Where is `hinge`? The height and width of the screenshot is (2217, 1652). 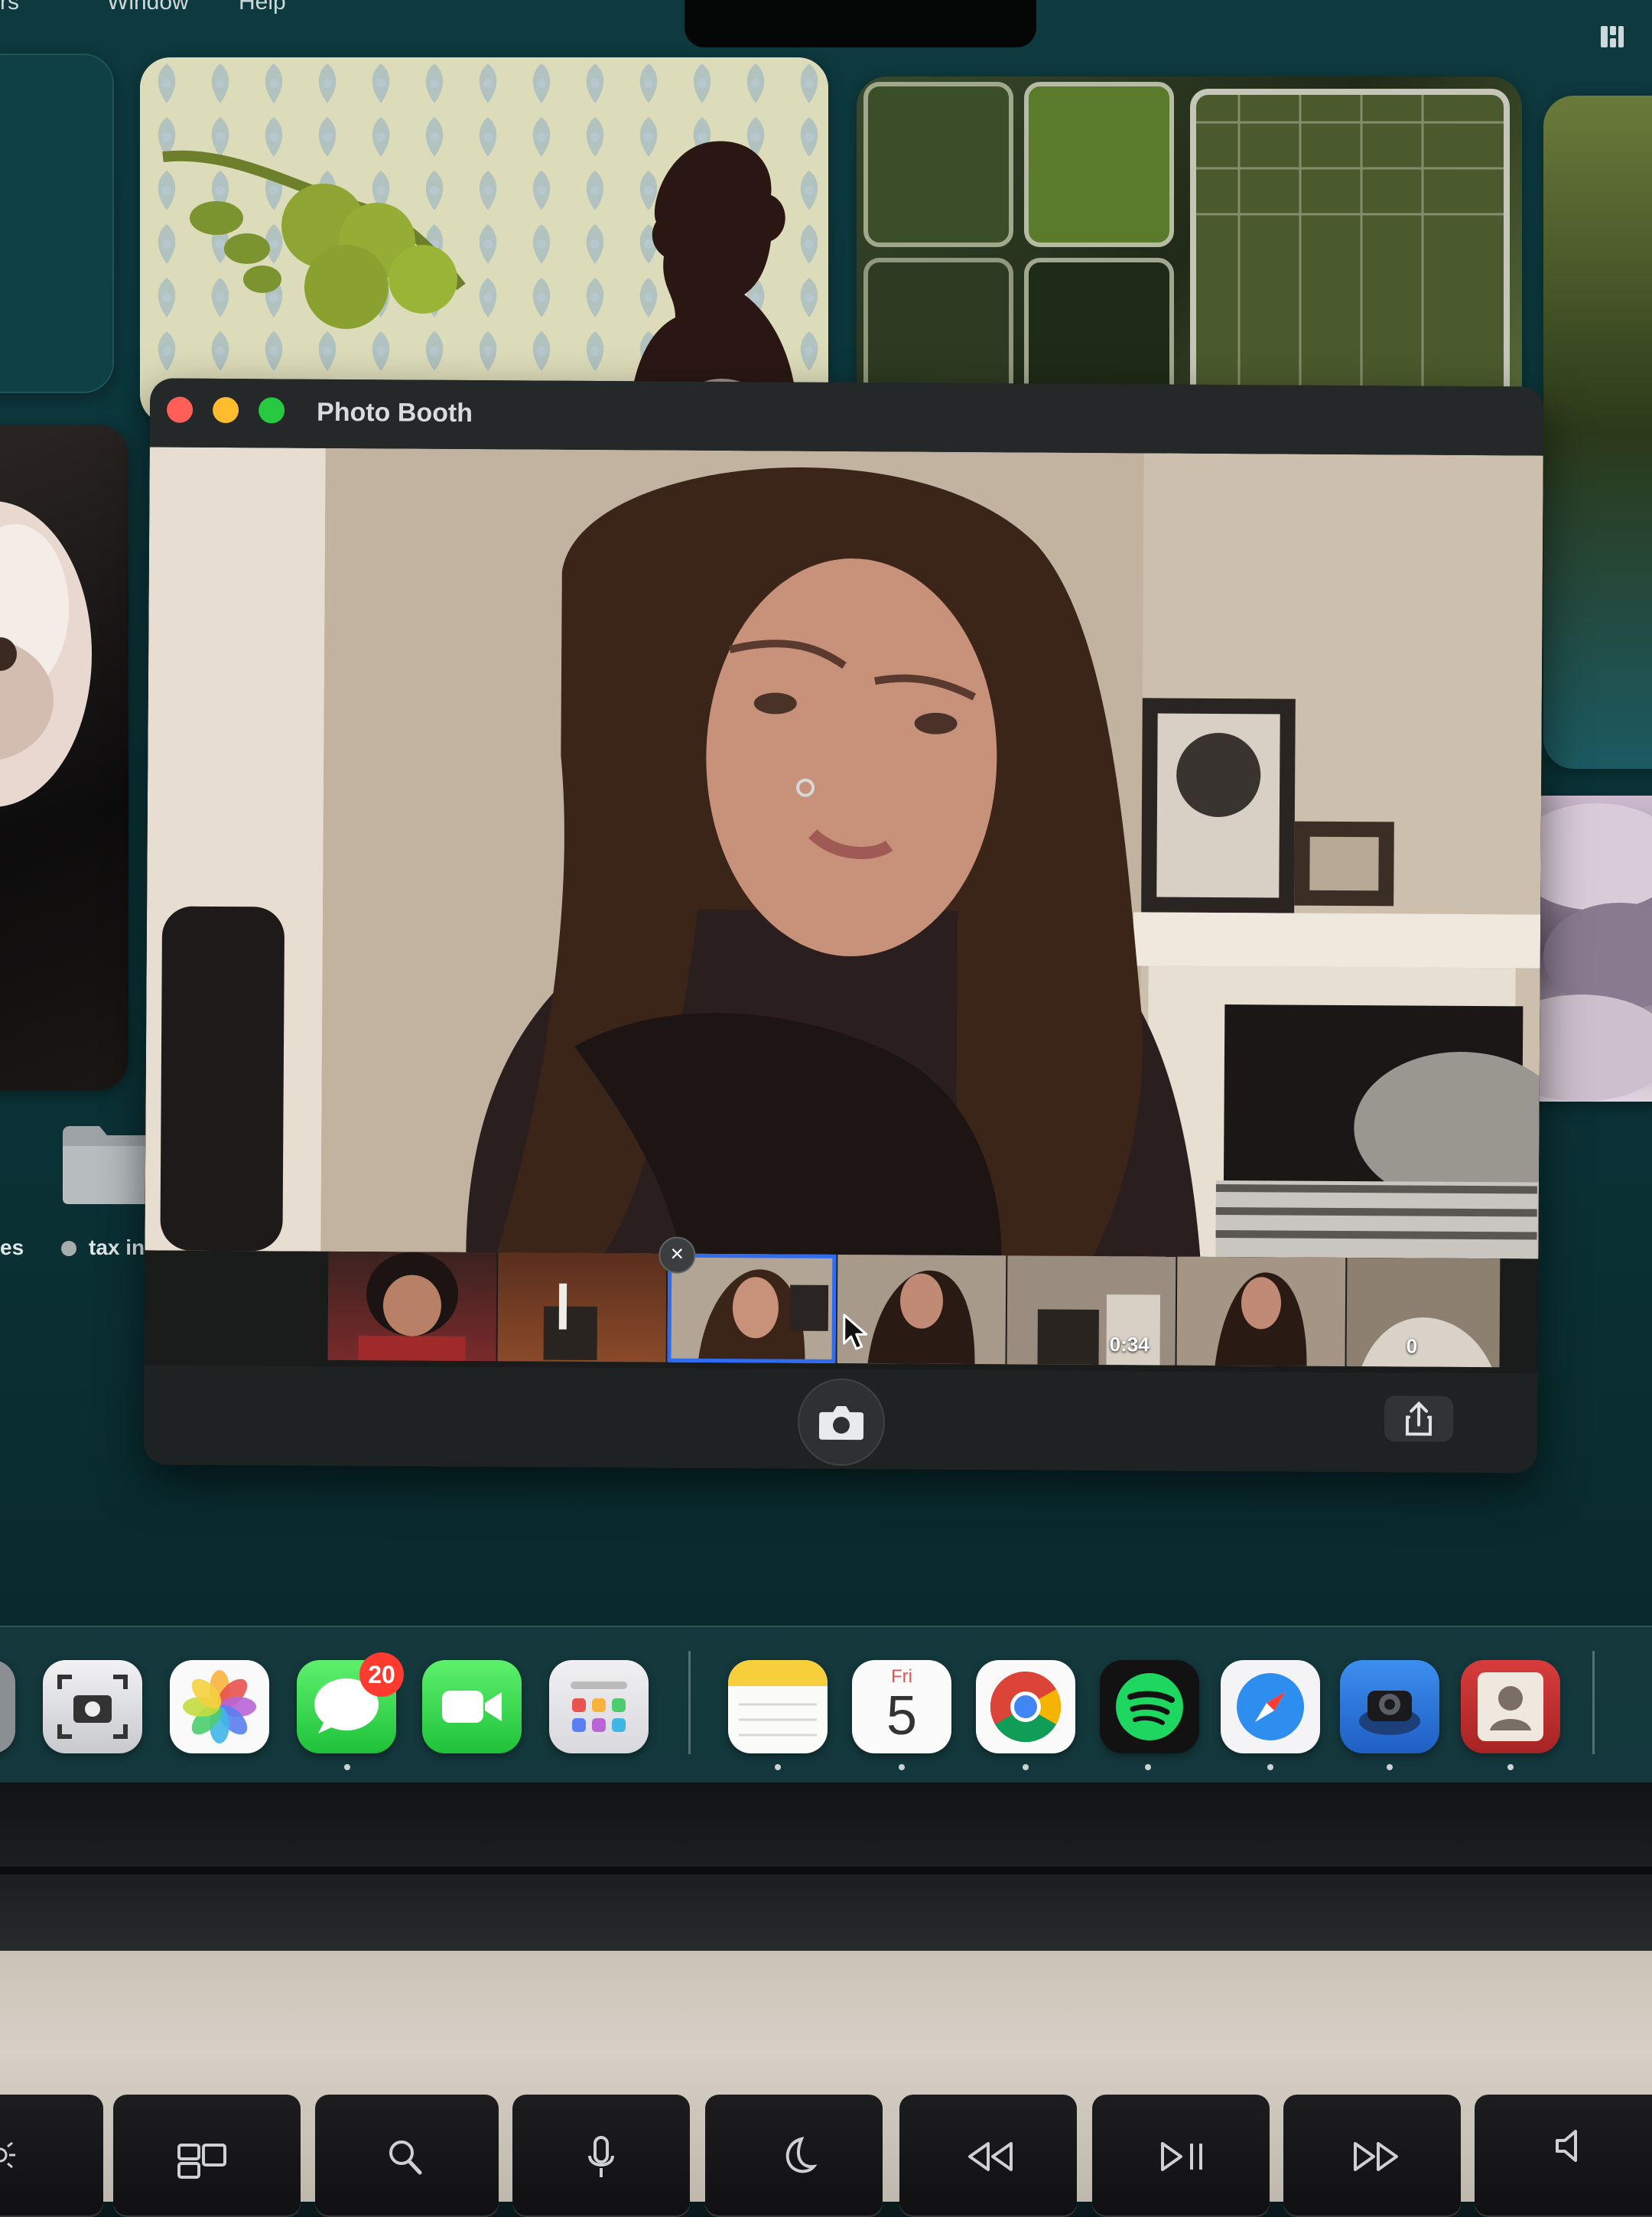
hinge is located at coordinates (826, 1870).